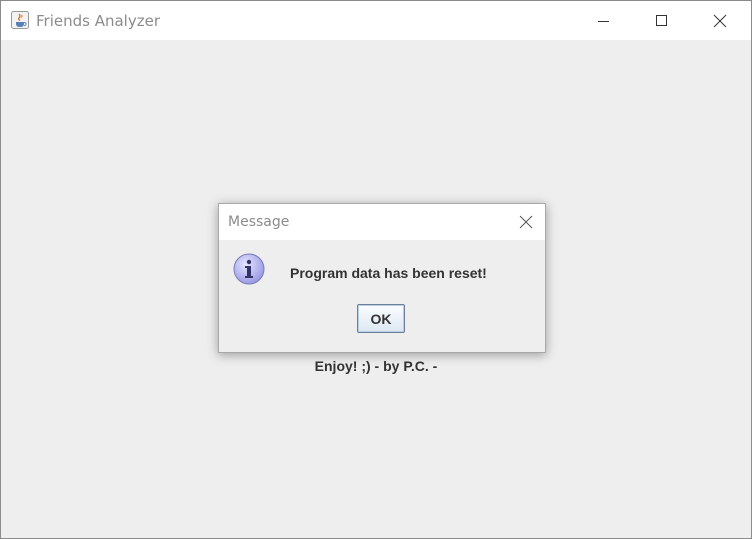  What do you see at coordinates (381, 318) in the screenshot?
I see `ok-button: OK` at bounding box center [381, 318].